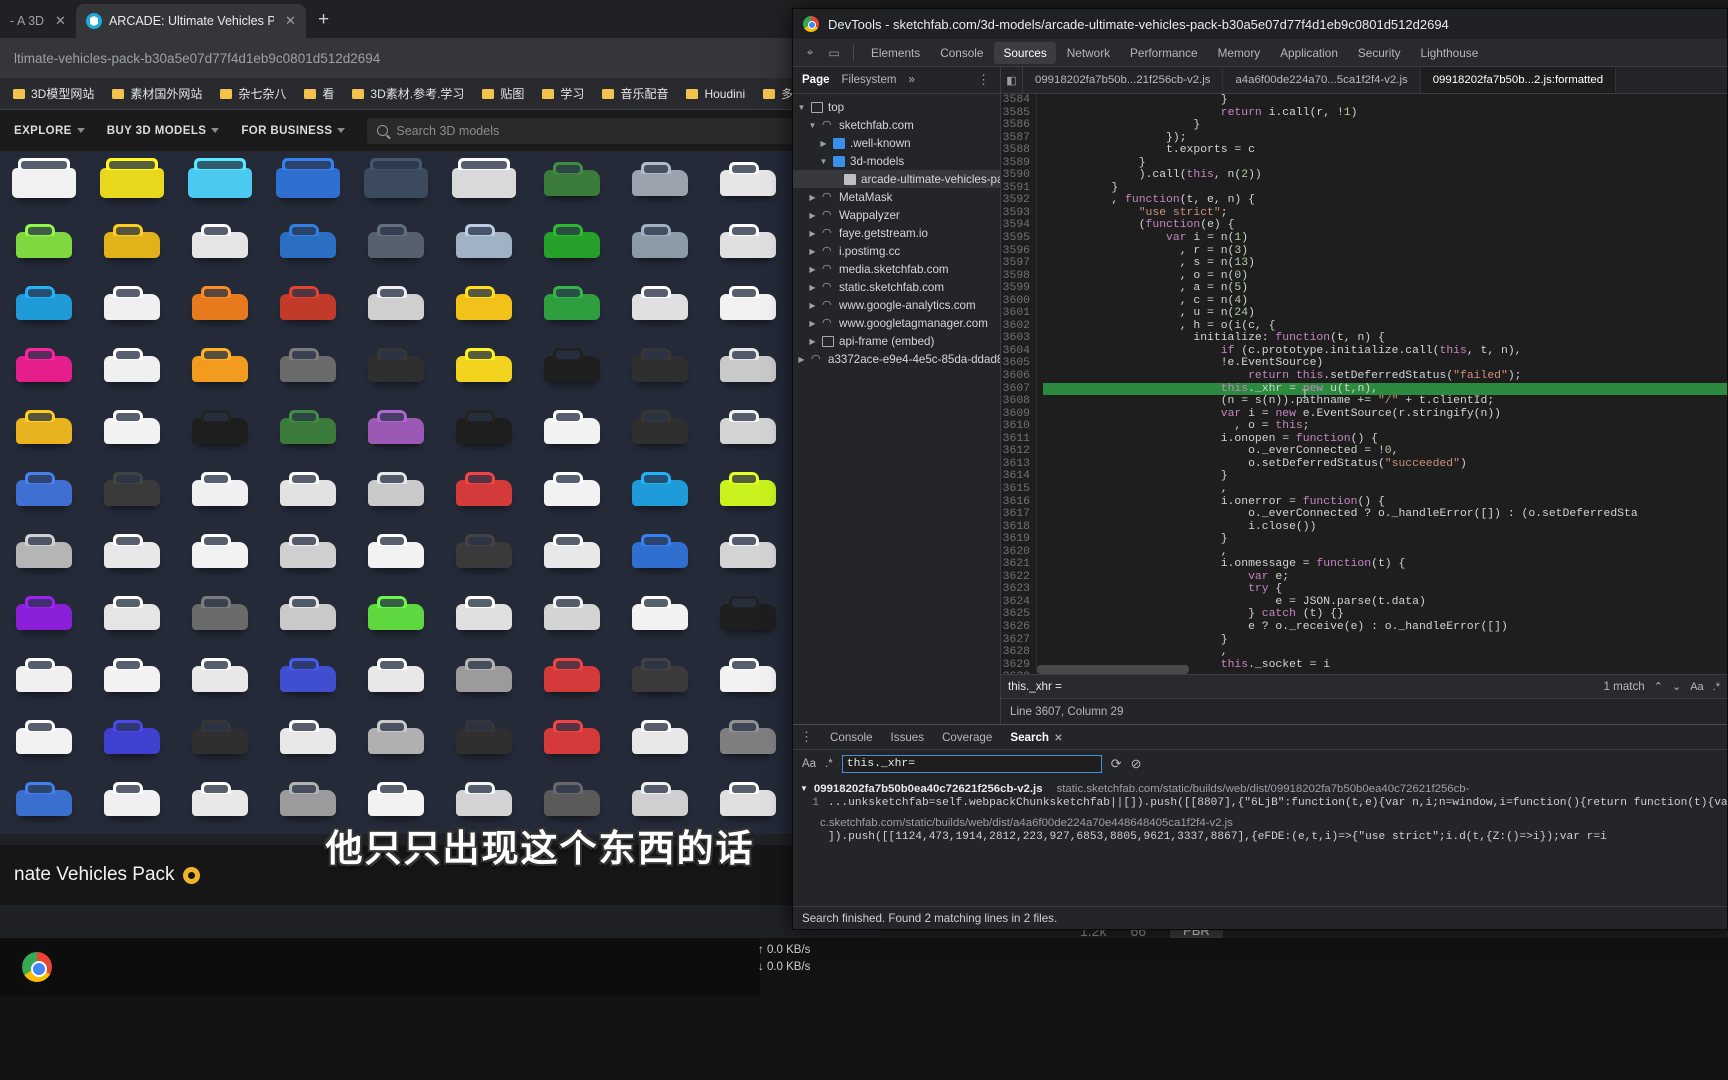 This screenshot has width=1728, height=1080. What do you see at coordinates (896, 107) in the screenshot?
I see `tree-node: ▼ top` at bounding box center [896, 107].